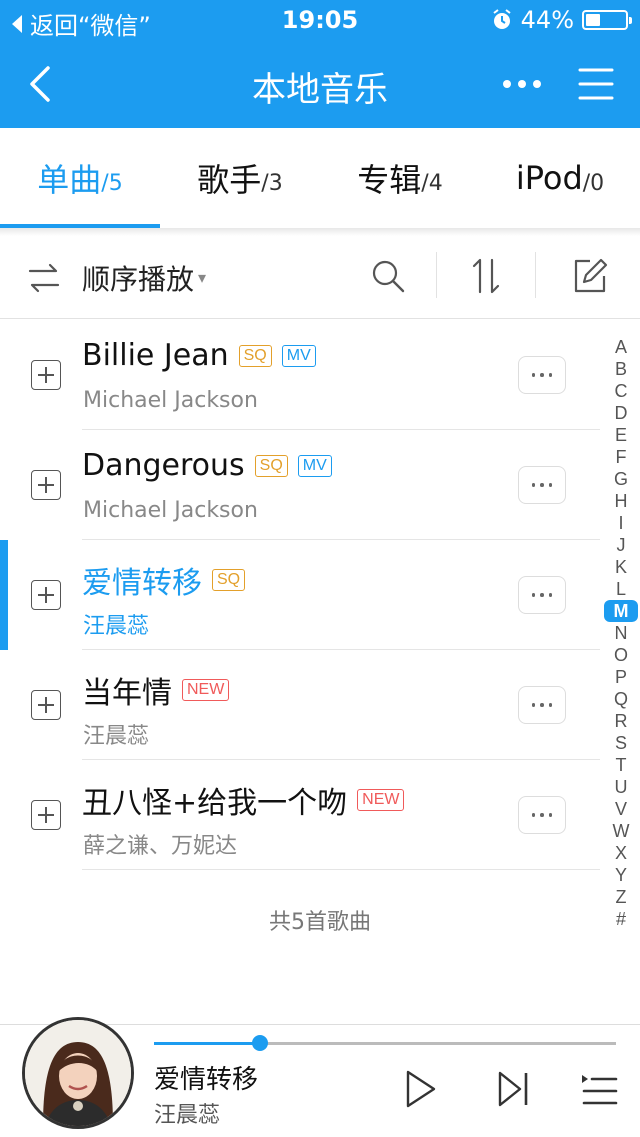 The width and height of the screenshot is (640, 1137). Describe the element at coordinates (621, 809) in the screenshot. I see `index-letter-v: V` at that location.